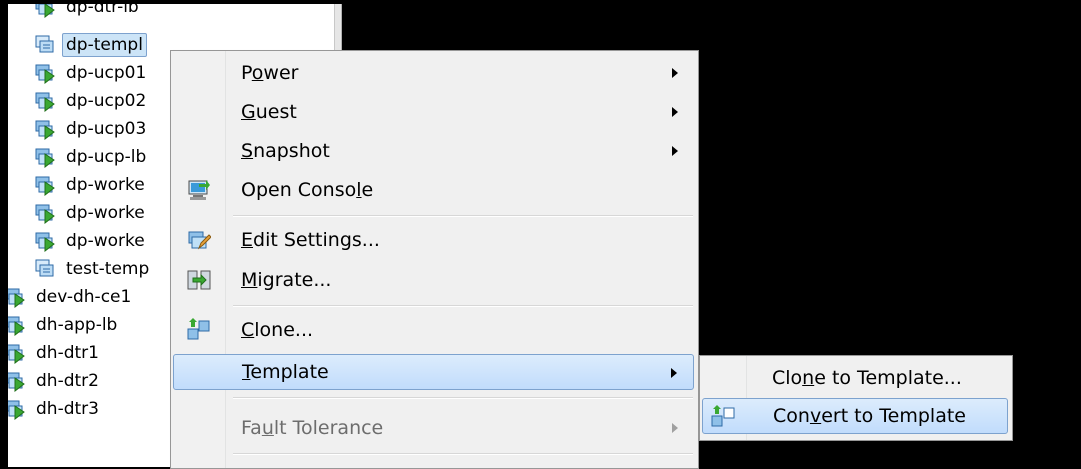  Describe the element at coordinates (67, 409) in the screenshot. I see `tree-item-label: dh-dtr3` at that location.